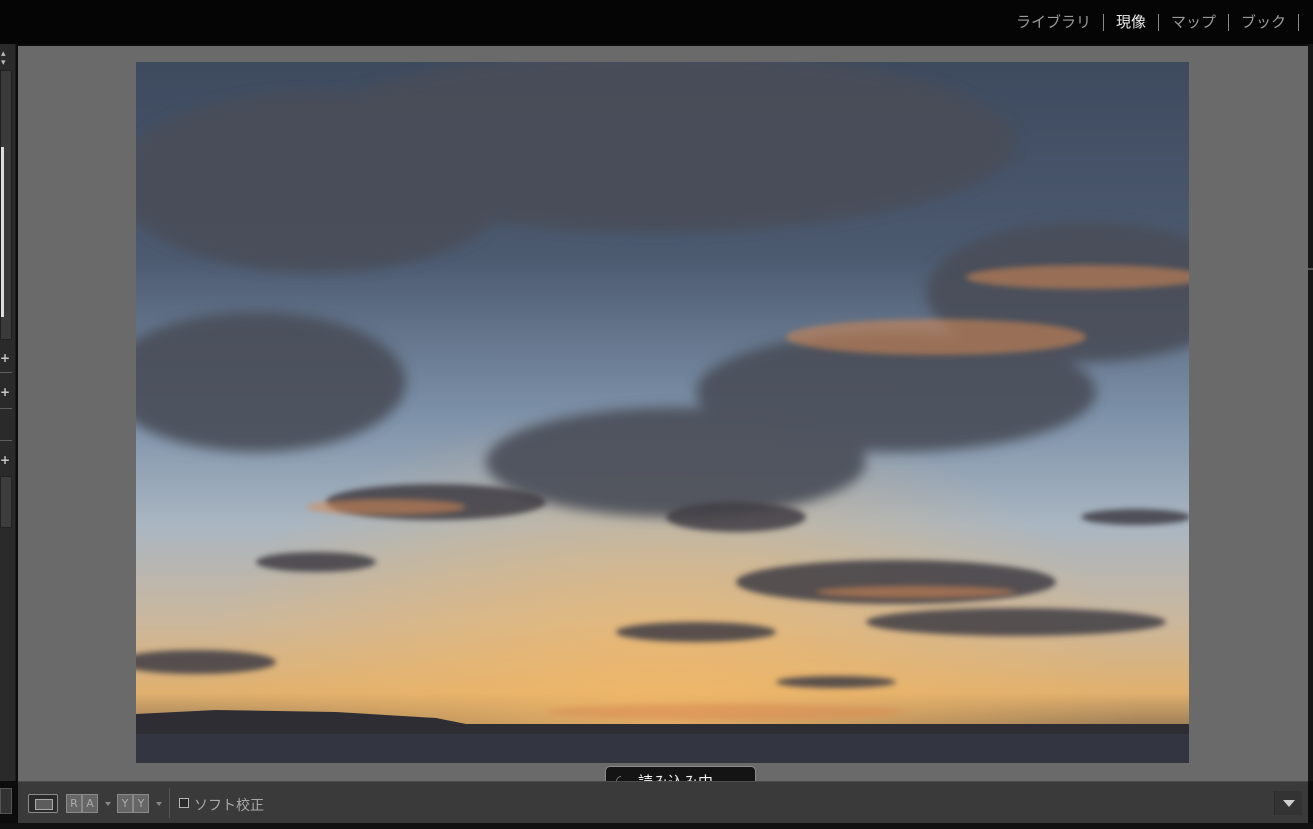  Describe the element at coordinates (5, 460) in the screenshot. I see `add-collection-icon: +` at that location.